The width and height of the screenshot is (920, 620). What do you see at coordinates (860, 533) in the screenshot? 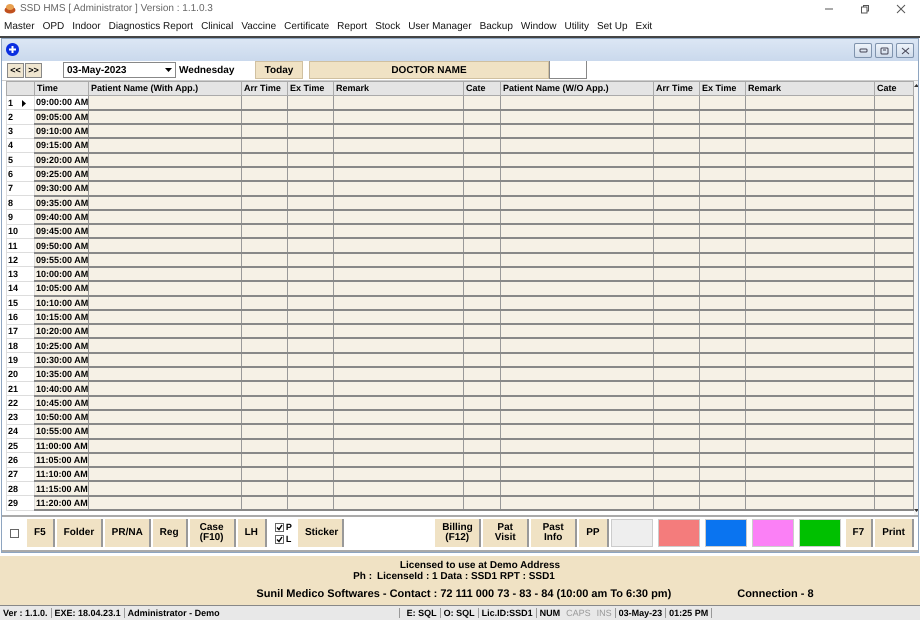
I see `action-button: F7` at bounding box center [860, 533].